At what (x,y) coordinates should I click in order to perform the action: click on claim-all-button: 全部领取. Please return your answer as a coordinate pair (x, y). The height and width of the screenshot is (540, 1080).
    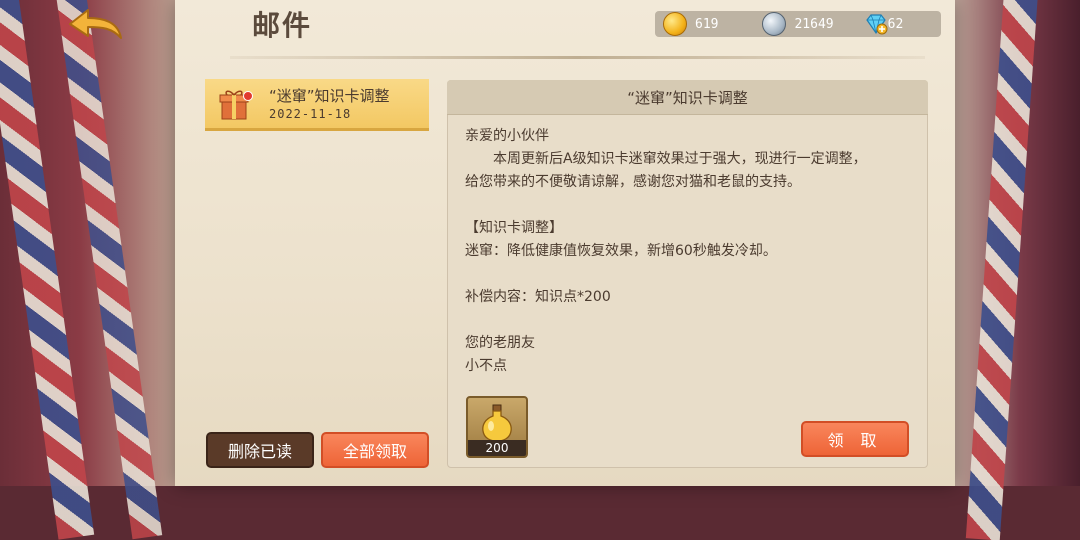
    Looking at the image, I should click on (375, 450).